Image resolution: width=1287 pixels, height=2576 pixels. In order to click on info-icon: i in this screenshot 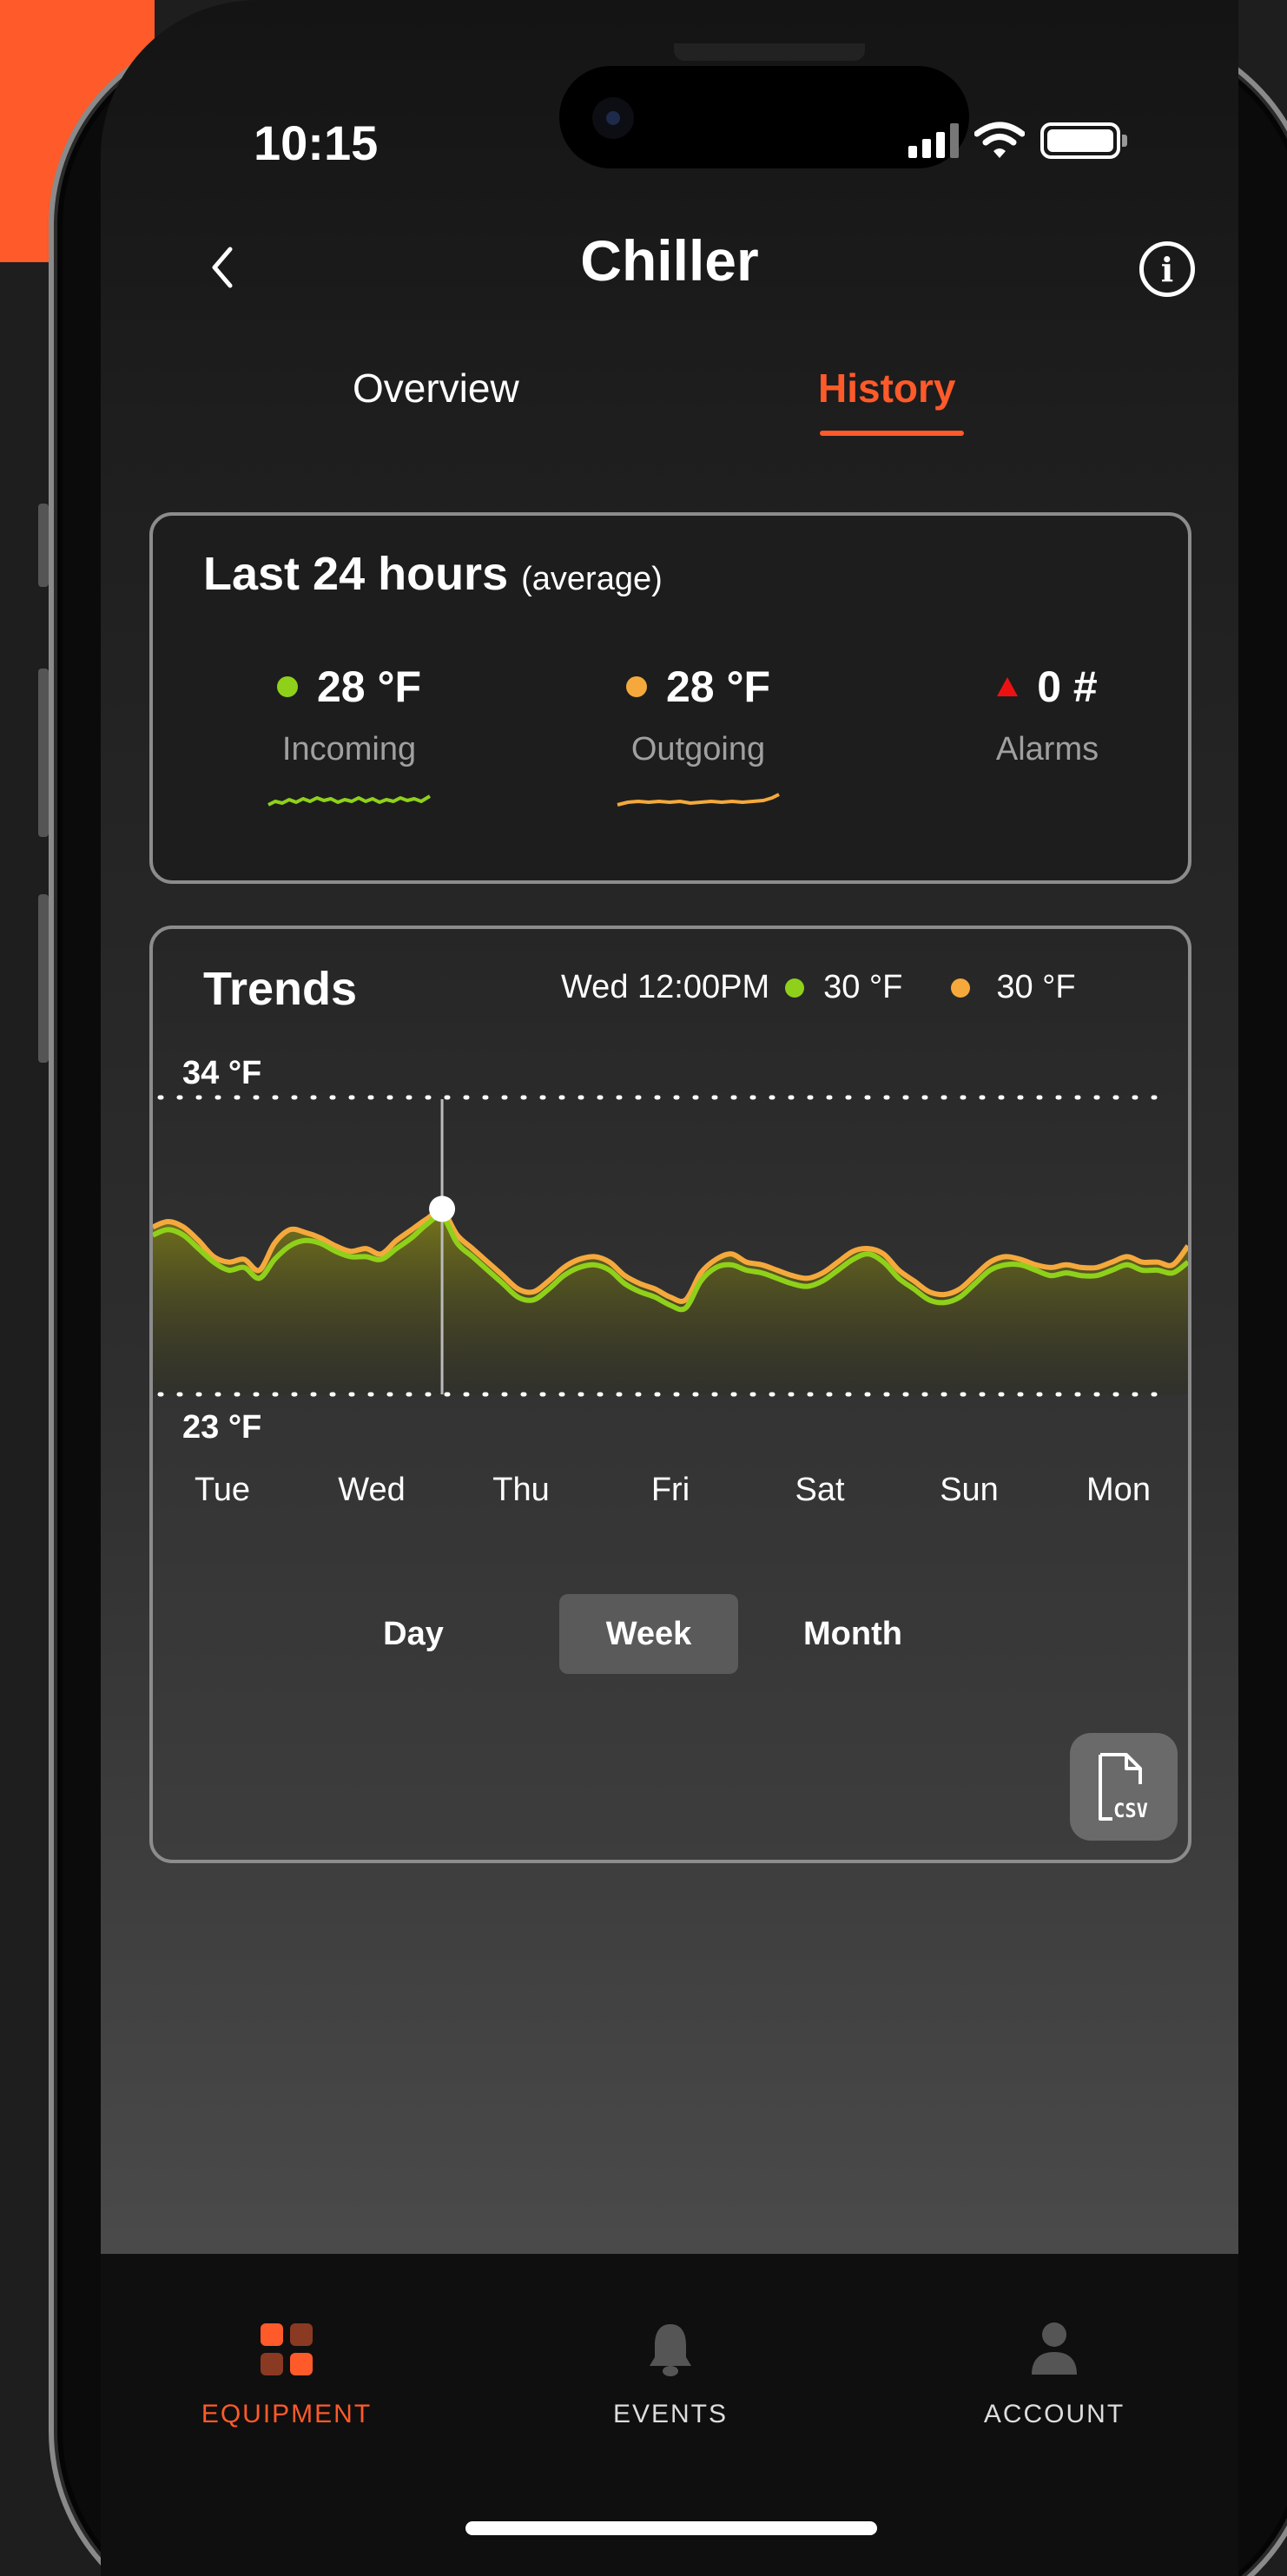, I will do `click(1167, 269)`.